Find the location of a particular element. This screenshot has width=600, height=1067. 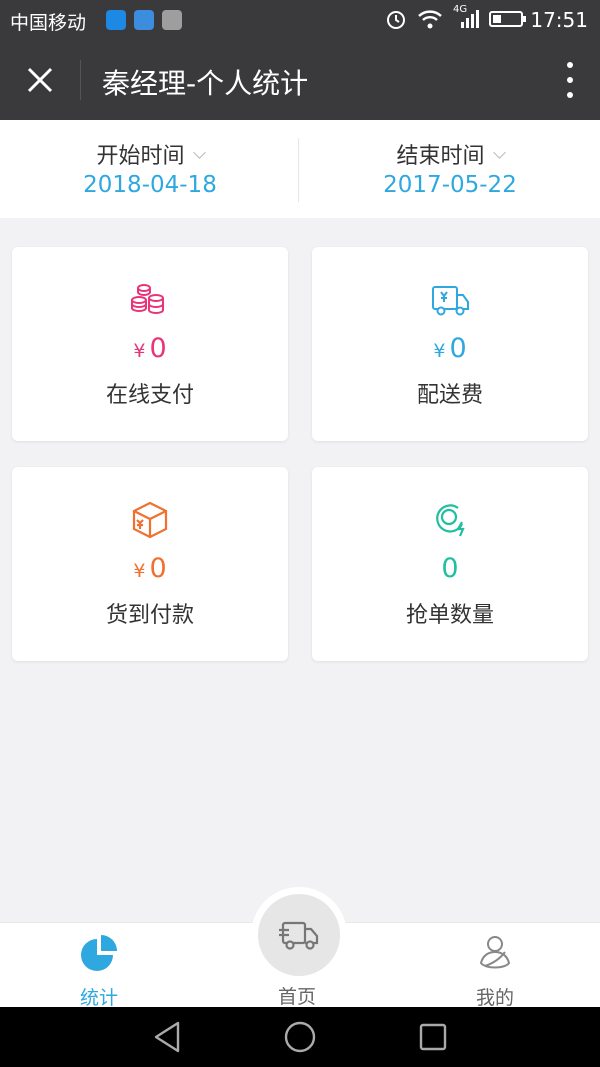

close-icon is located at coordinates (40, 80).